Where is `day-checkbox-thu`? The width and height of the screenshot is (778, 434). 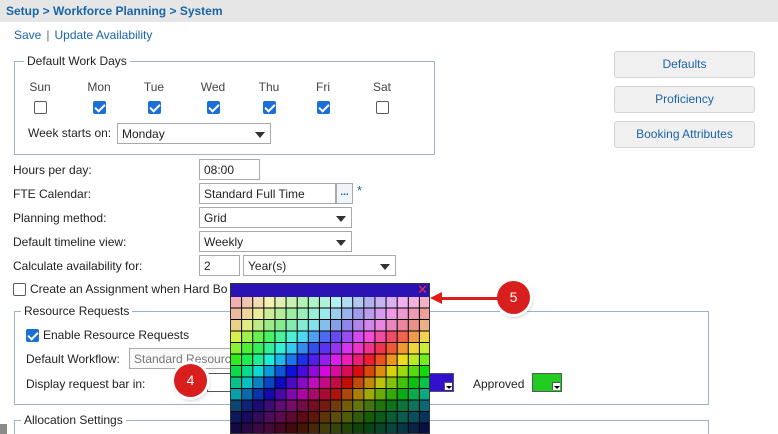 day-checkbox-thu is located at coordinates (269, 107).